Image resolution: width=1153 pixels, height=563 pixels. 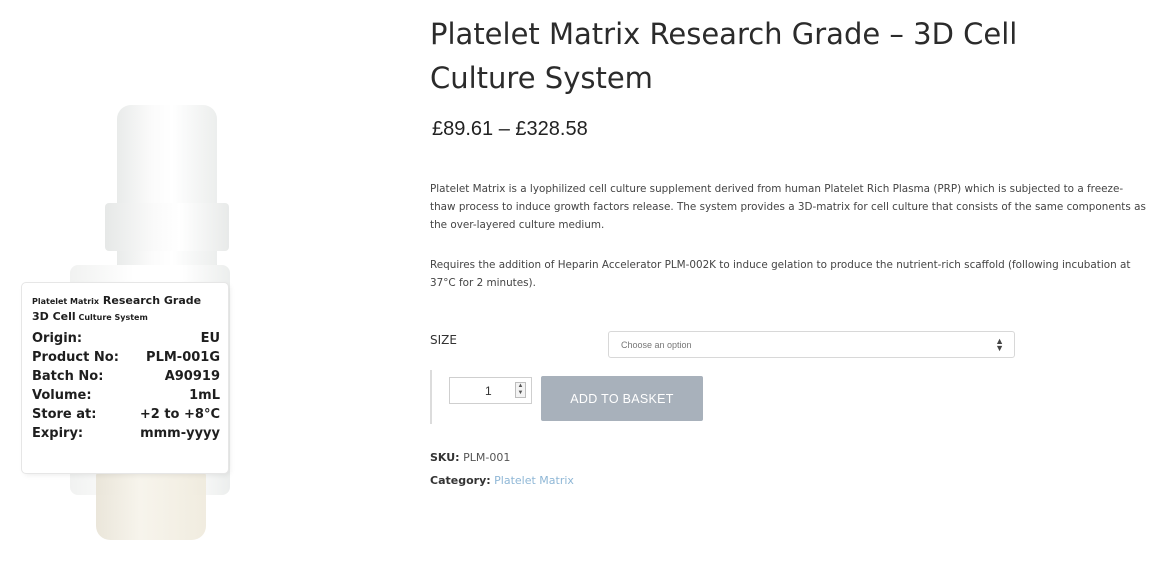 I want to click on size-select-value: Choose an option, so click(x=656, y=344).